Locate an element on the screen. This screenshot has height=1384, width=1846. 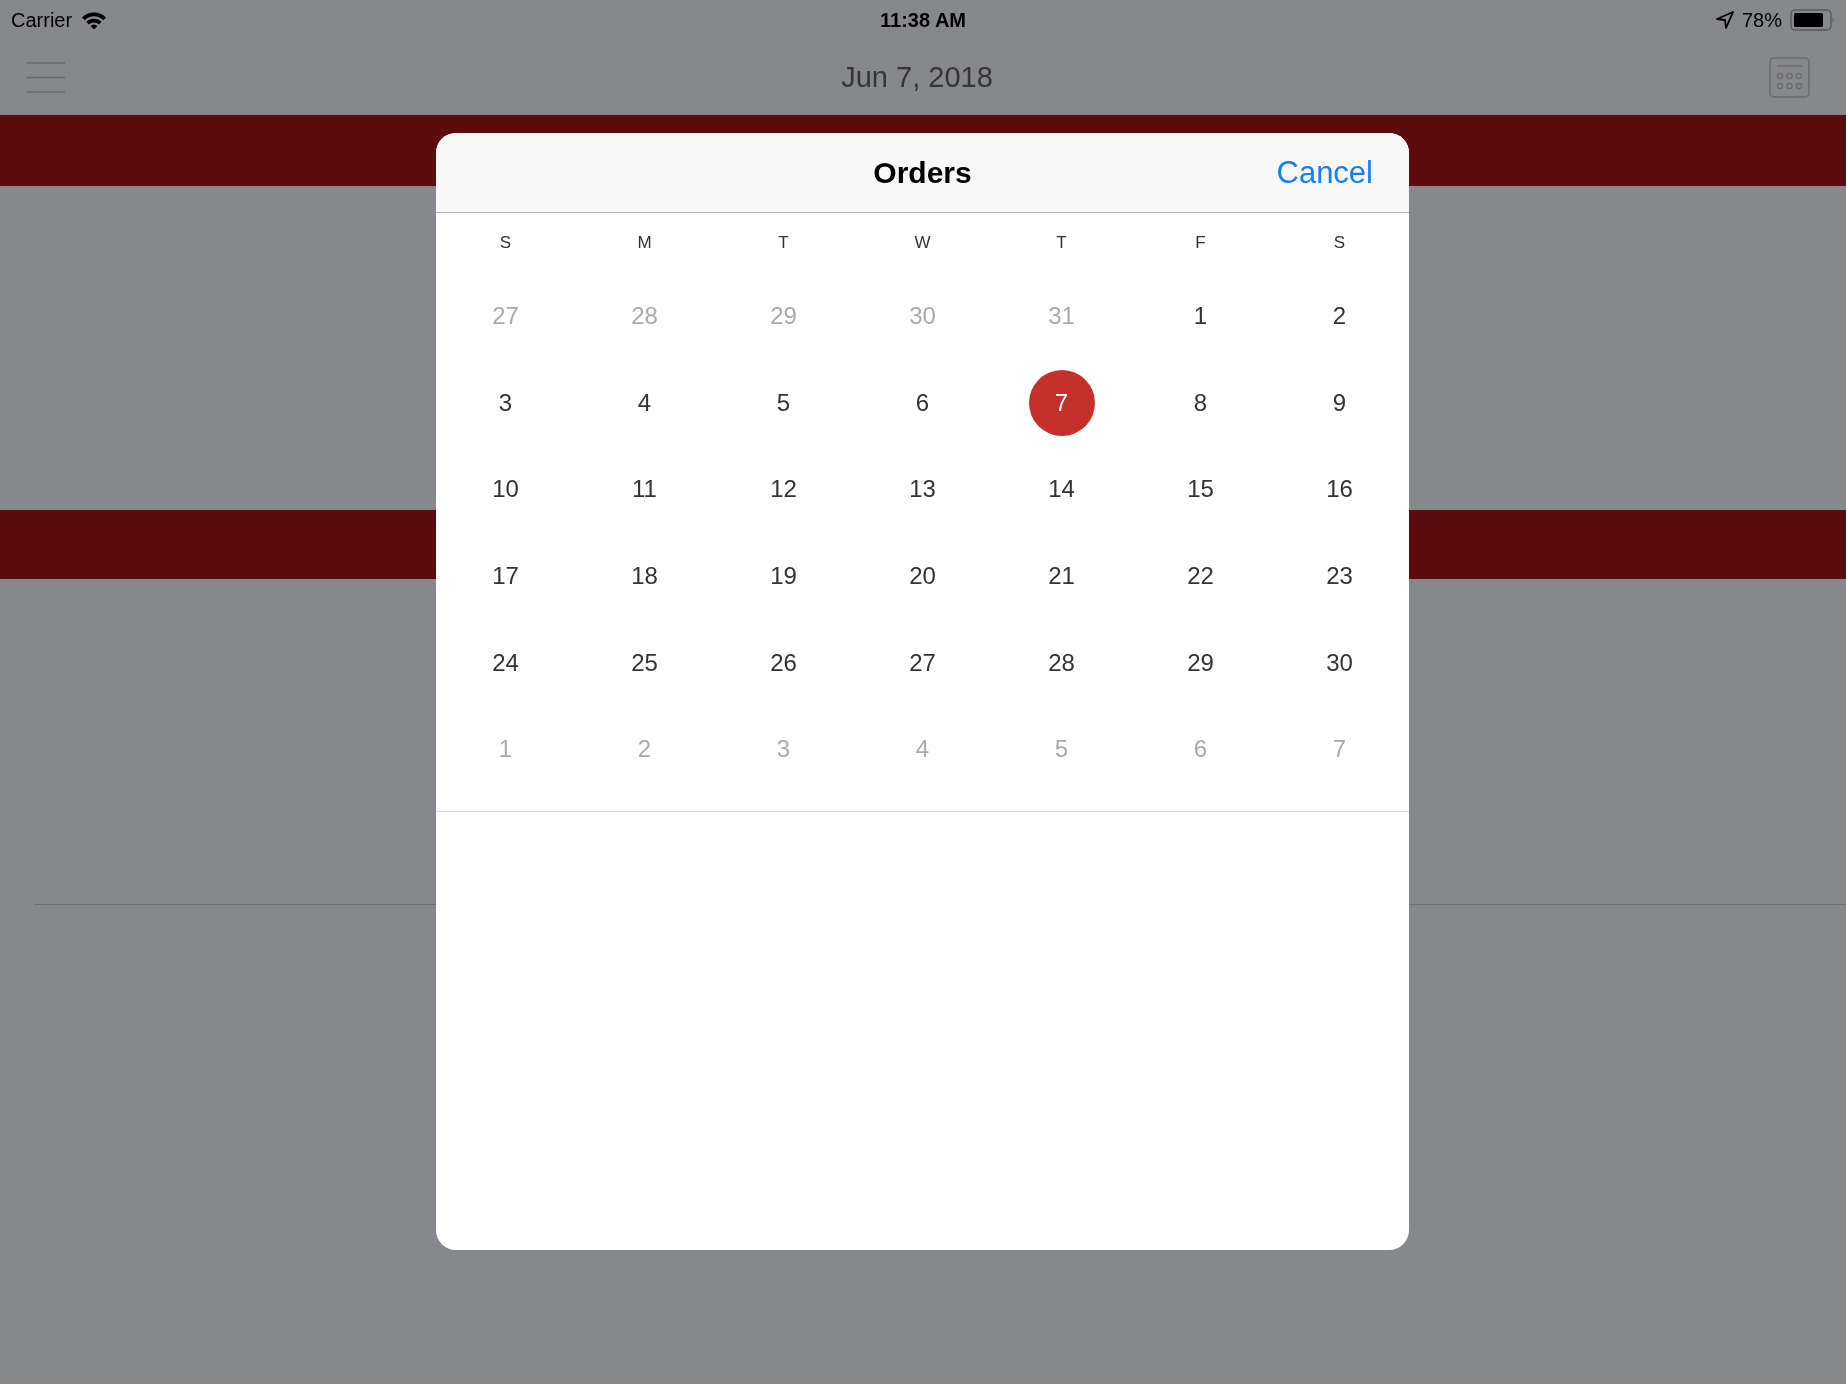
calendar-day: 2 is located at coordinates (1339, 316).